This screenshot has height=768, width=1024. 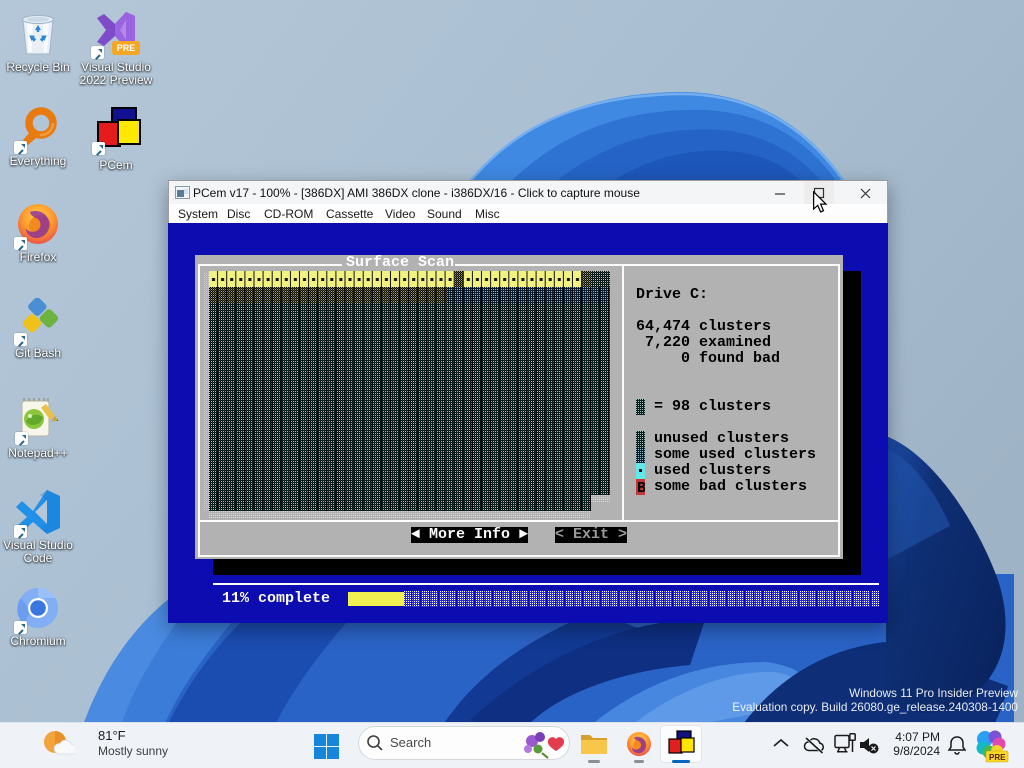 I want to click on svg-text: B, so click(x=641, y=487).